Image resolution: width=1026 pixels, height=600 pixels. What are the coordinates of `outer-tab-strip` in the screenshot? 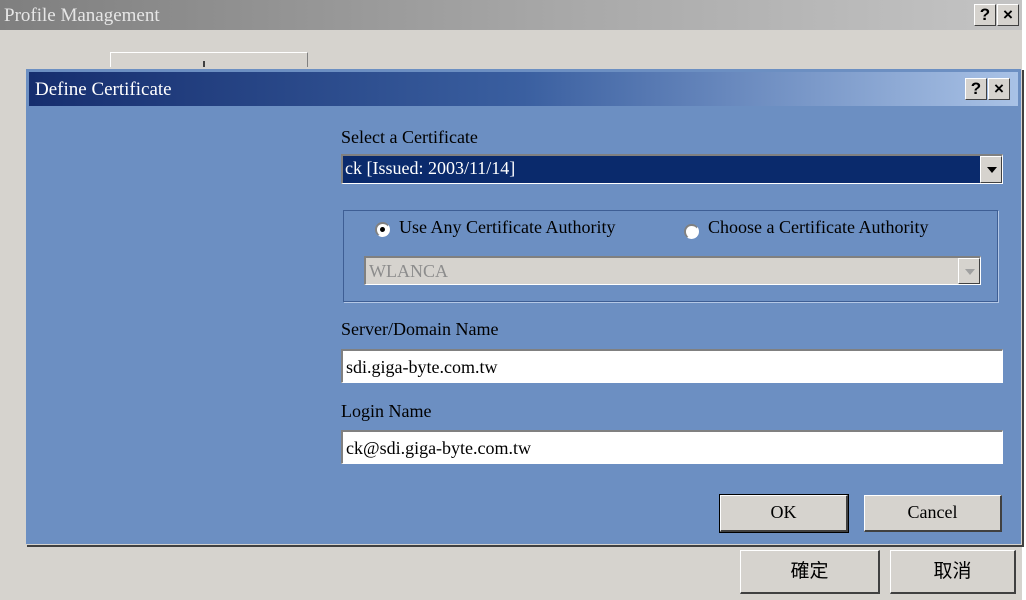 It's located at (209, 59).